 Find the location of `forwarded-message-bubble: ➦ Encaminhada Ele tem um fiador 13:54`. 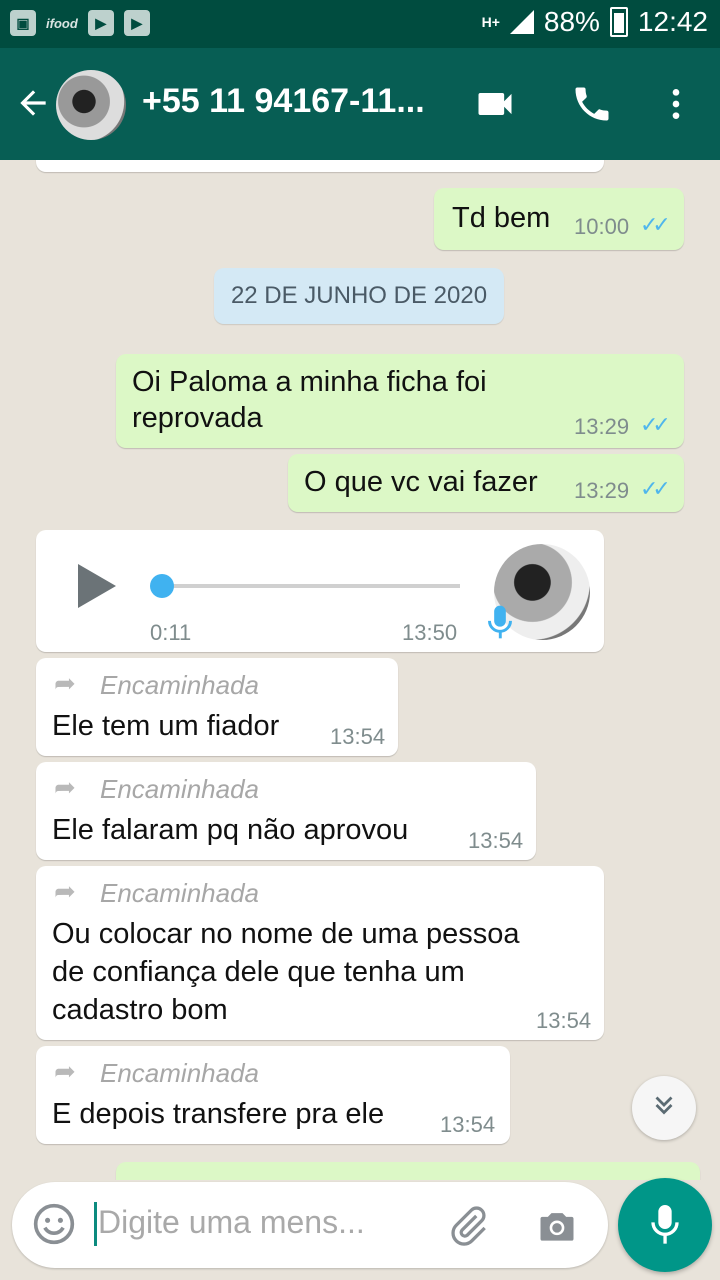

forwarded-message-bubble: ➦ Encaminhada Ele tem um fiador 13:54 is located at coordinates (217, 707).